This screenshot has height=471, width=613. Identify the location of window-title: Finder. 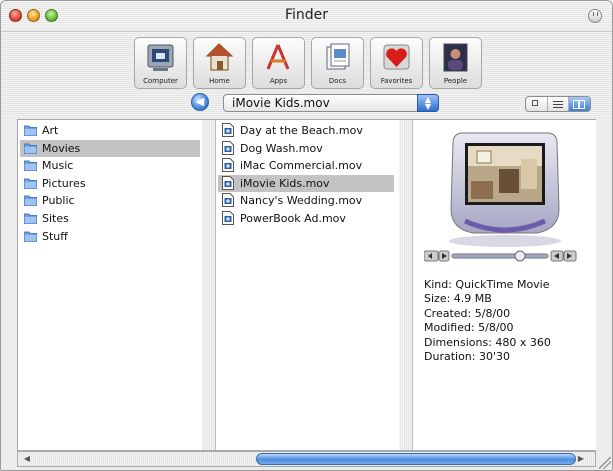
(306, 15).